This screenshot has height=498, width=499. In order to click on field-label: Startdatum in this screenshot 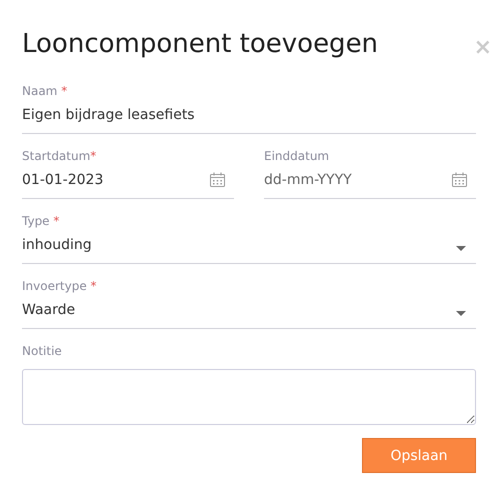, I will do `click(56, 156)`.